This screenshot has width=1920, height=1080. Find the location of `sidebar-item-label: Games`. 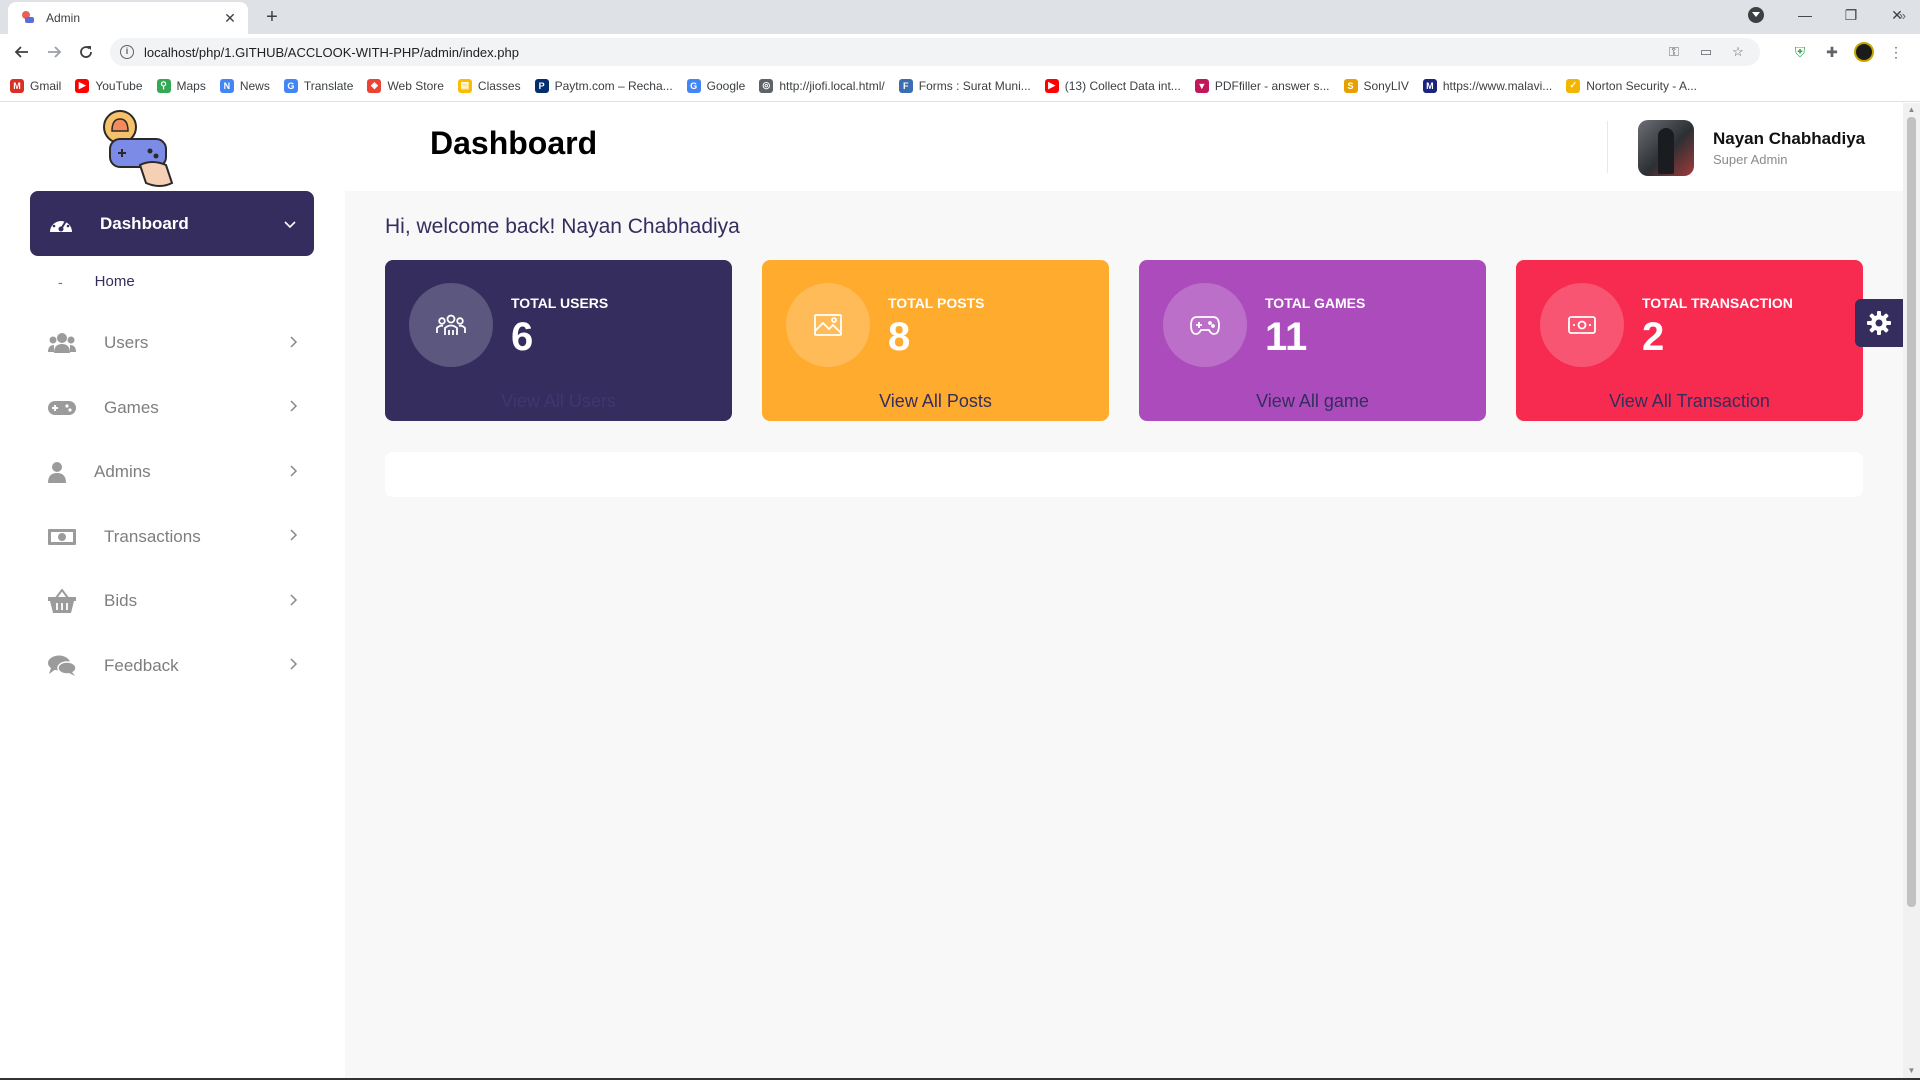

sidebar-item-label: Games is located at coordinates (131, 407).